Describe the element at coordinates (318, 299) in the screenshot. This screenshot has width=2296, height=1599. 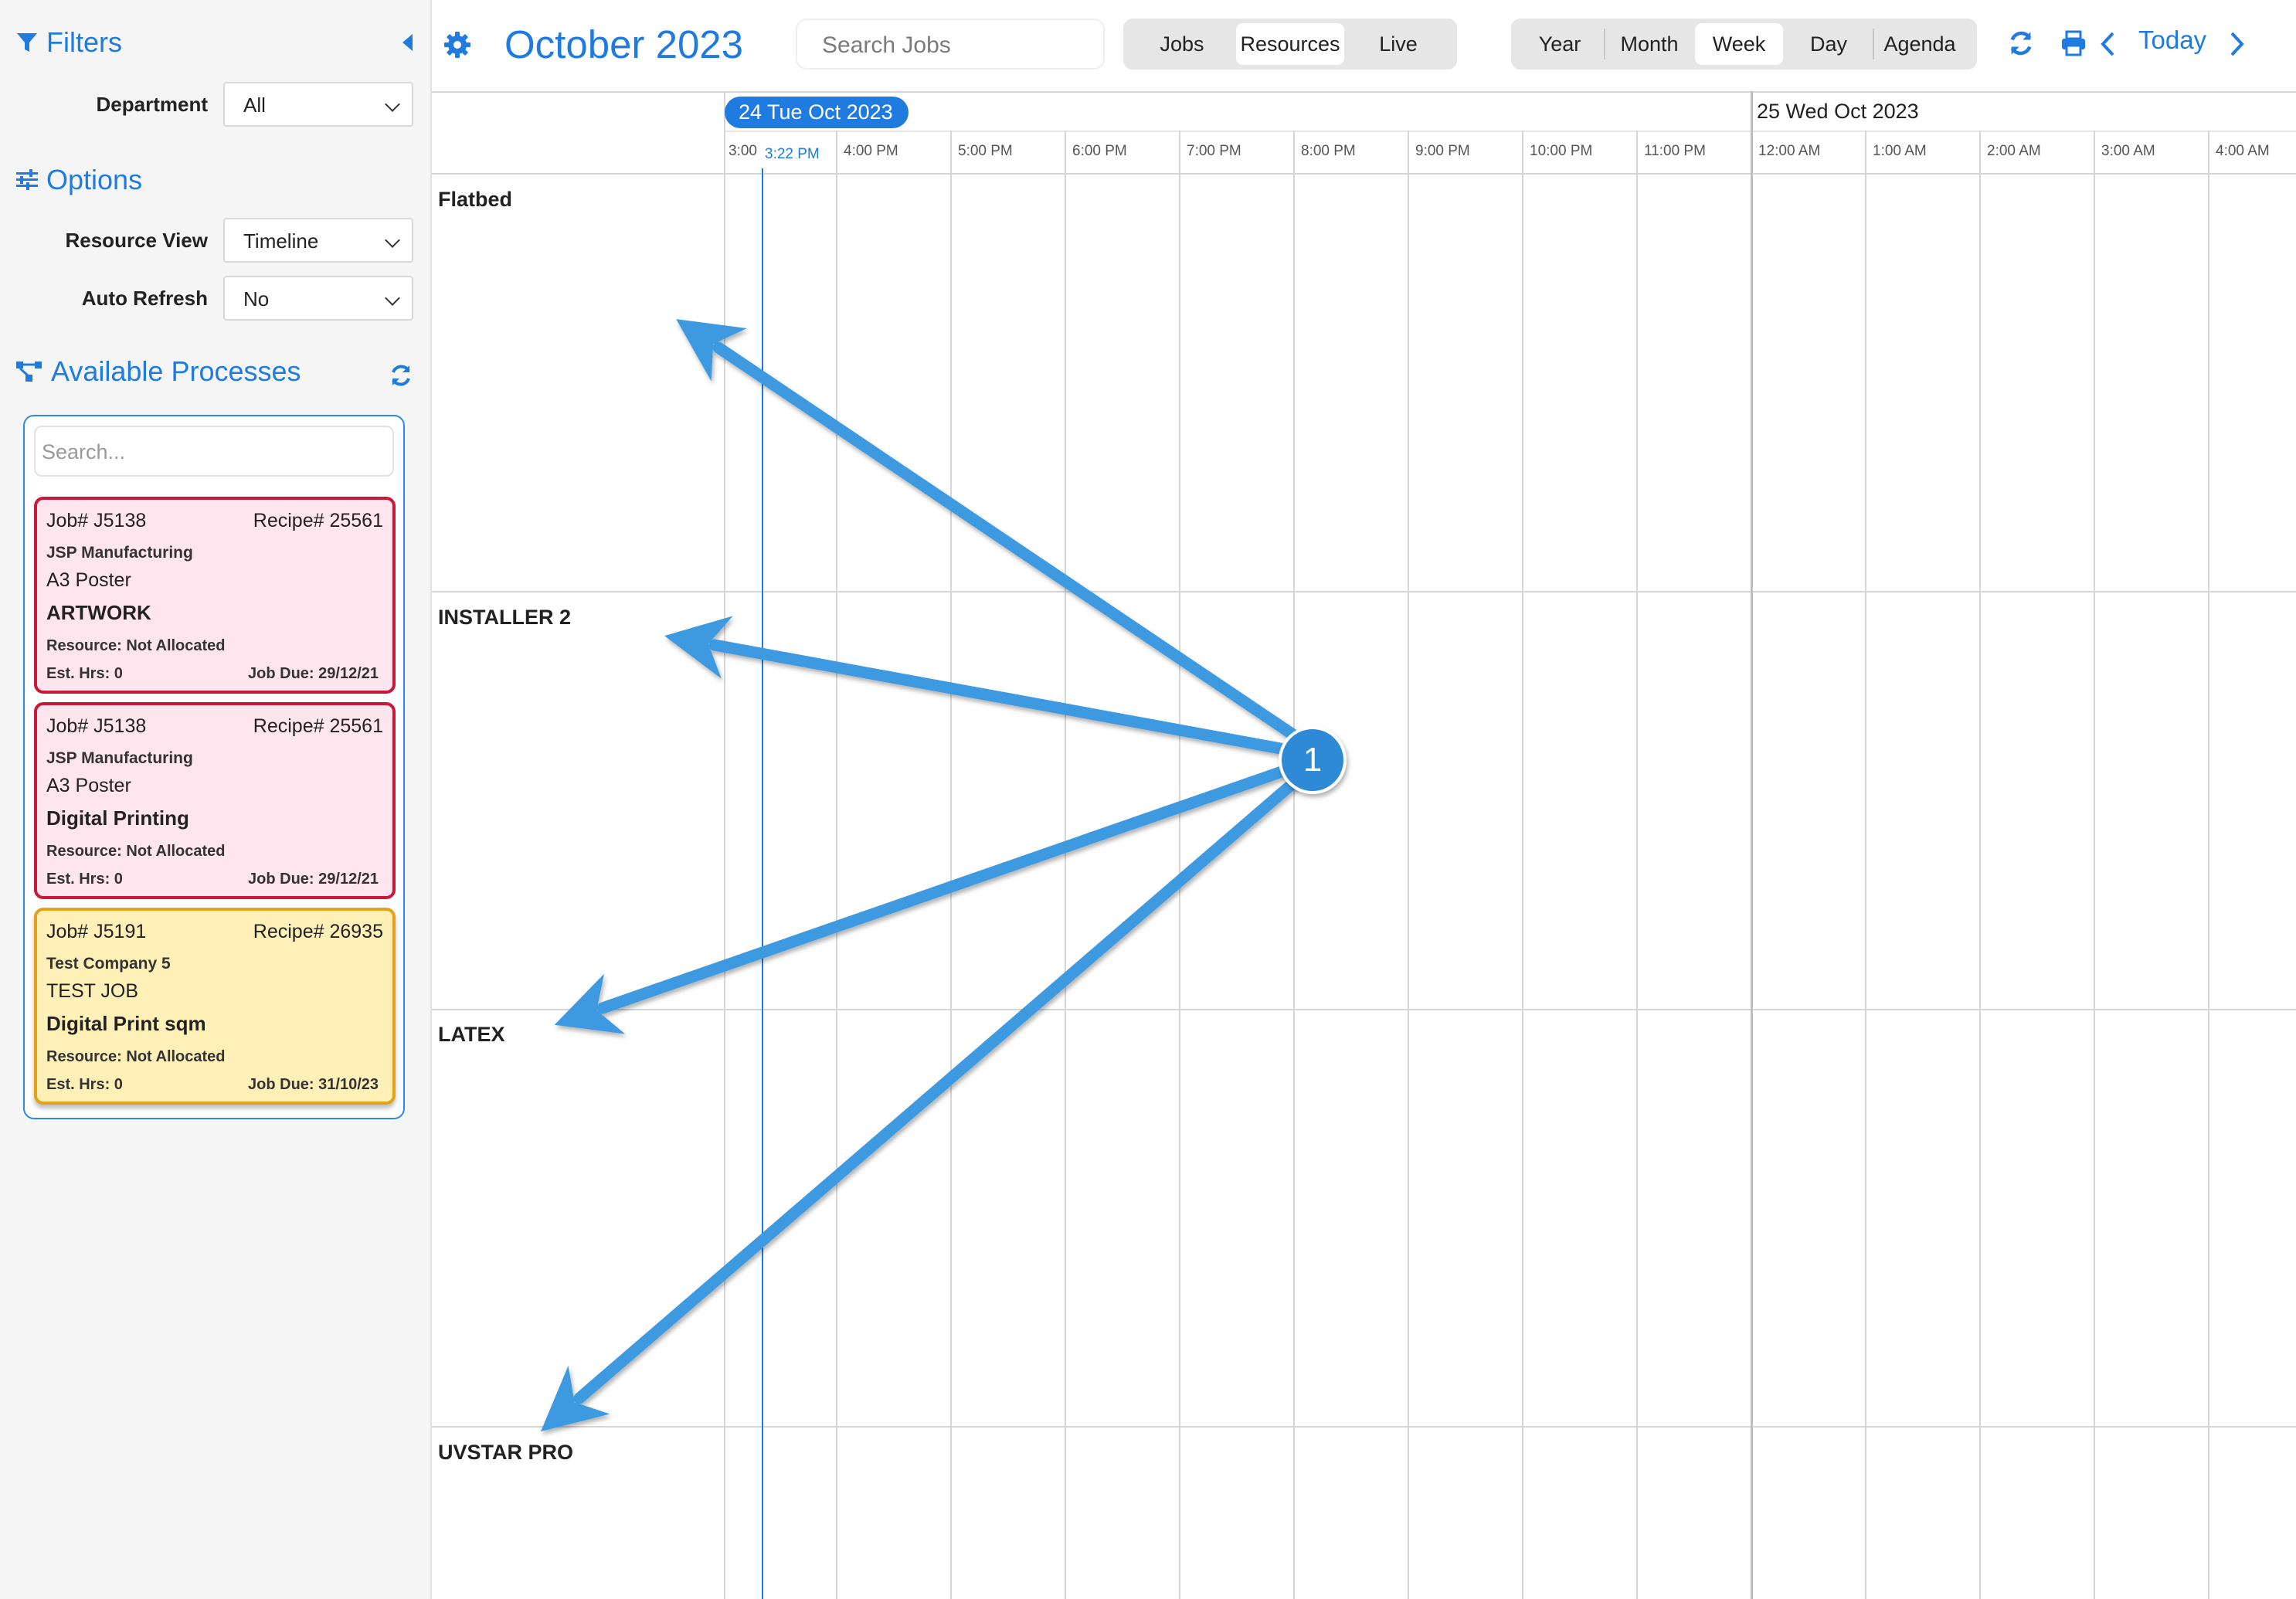
I see `auto-refresh-select: No` at that location.